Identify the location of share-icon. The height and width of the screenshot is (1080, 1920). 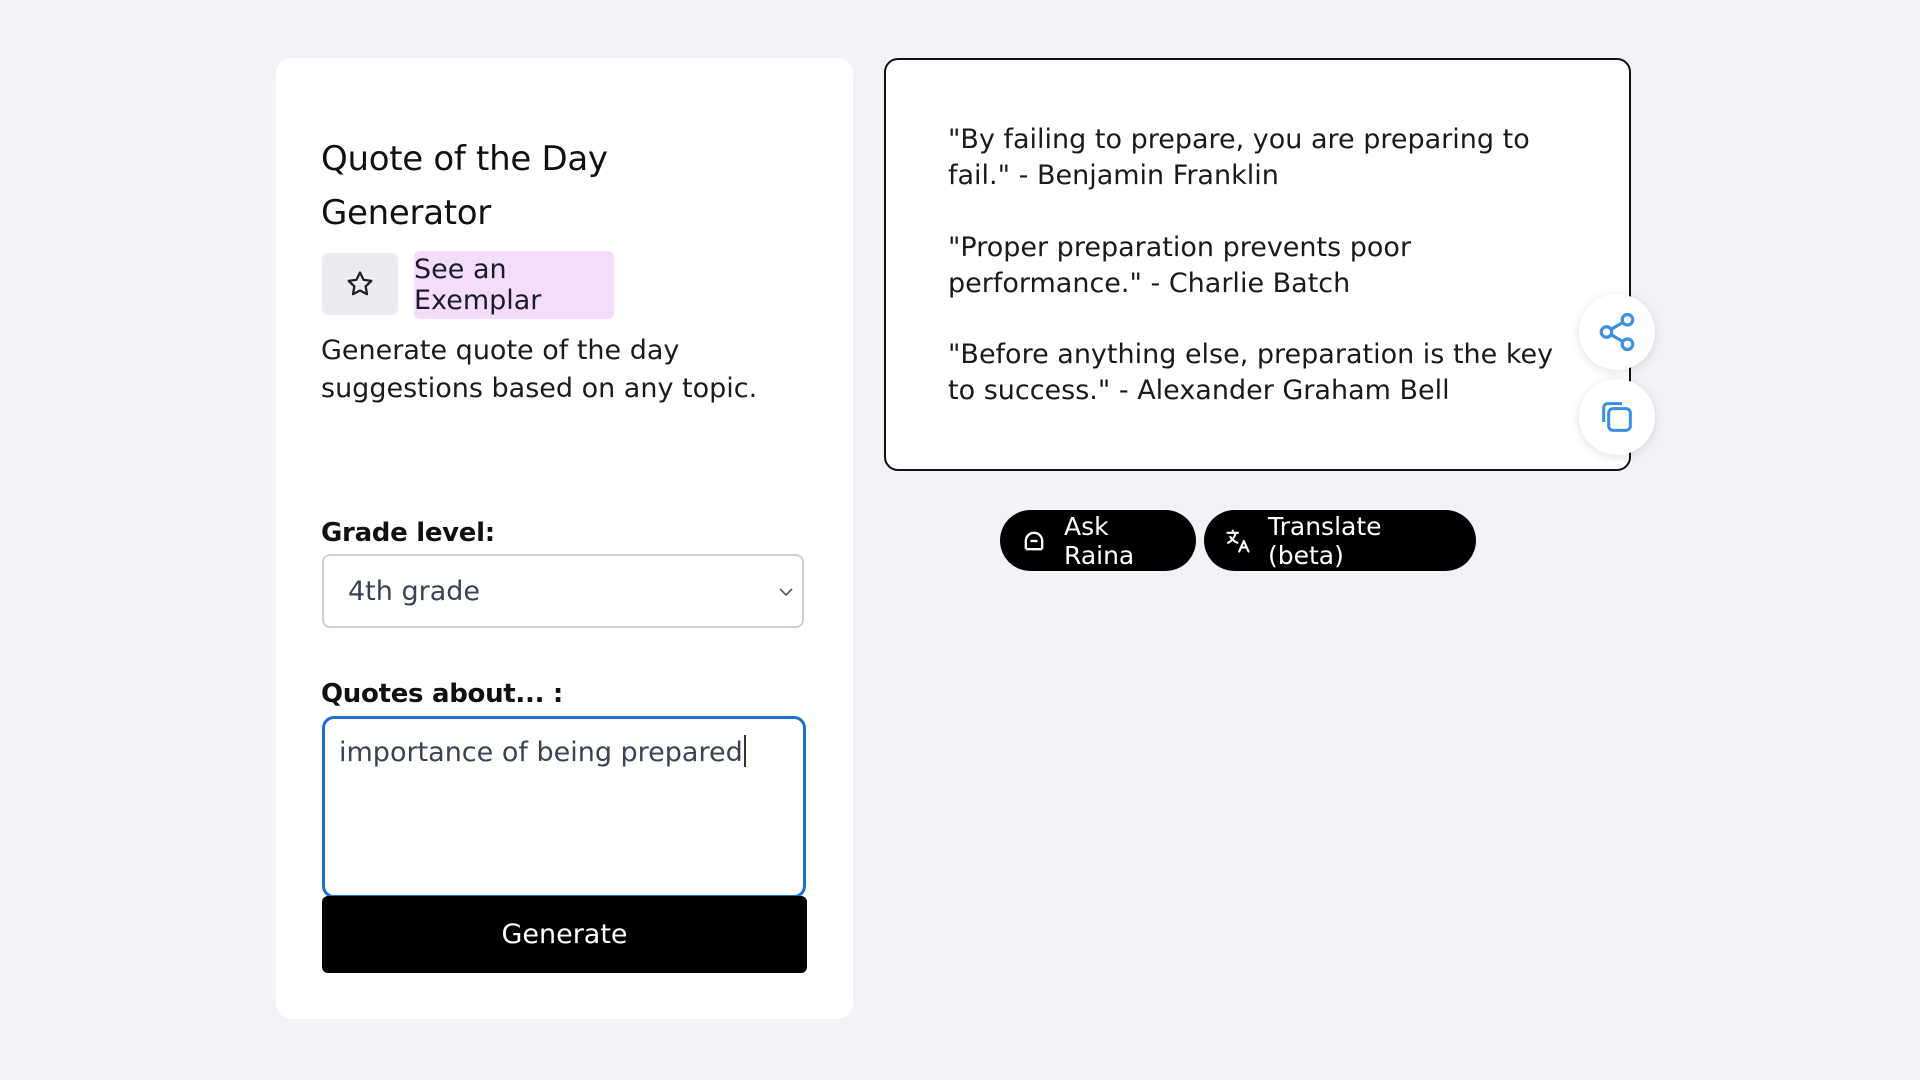
(1617, 332).